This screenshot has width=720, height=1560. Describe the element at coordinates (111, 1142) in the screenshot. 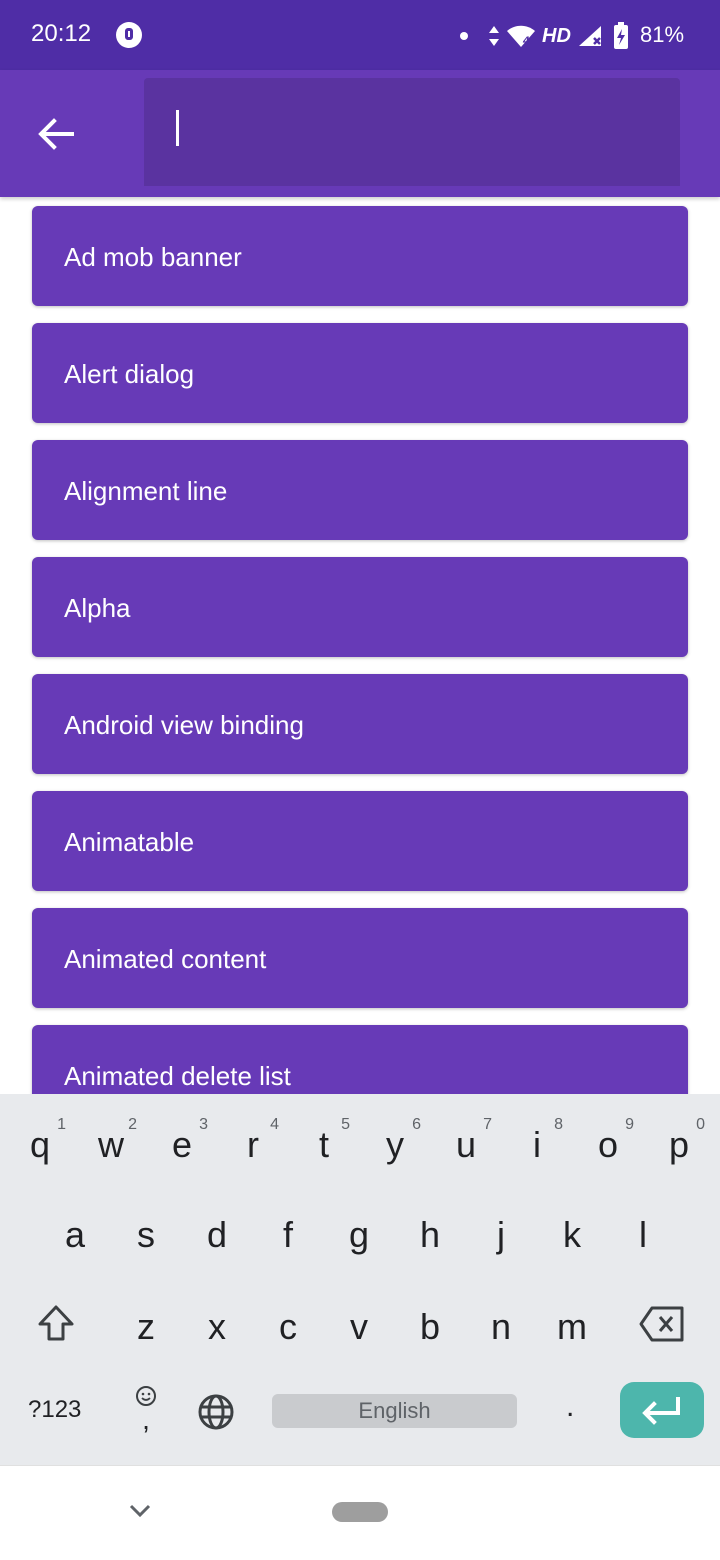

I see `key-w: w2` at that location.